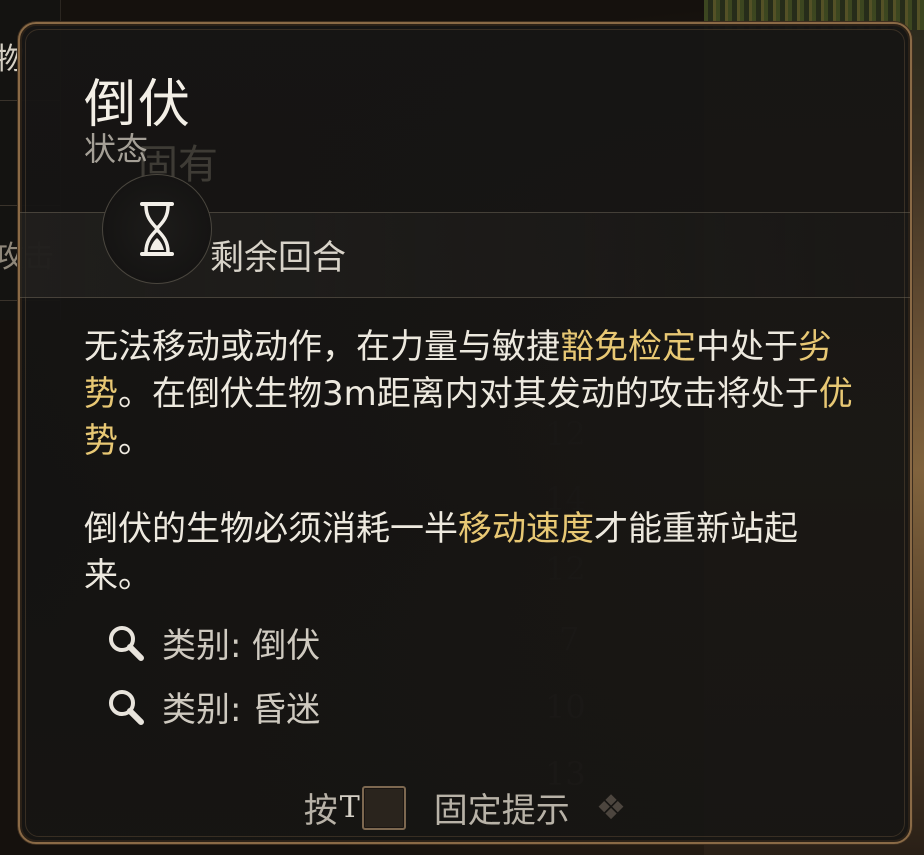 This screenshot has height=855, width=924. Describe the element at coordinates (241, 646) in the screenshot. I see `category-label: 类别: 倒伏` at that location.